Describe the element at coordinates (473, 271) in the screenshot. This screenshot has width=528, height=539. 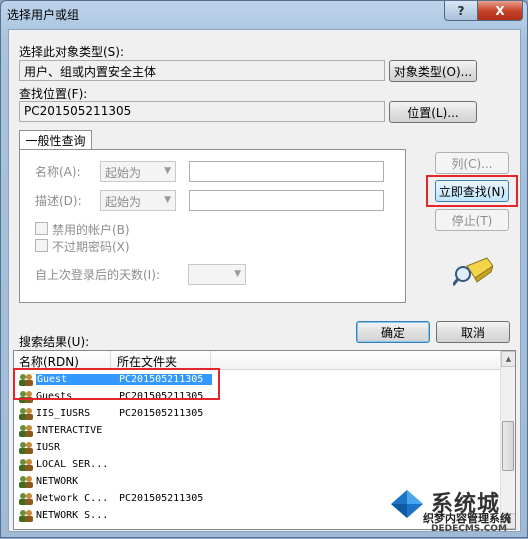
I see `flashlight-search-icon` at that location.